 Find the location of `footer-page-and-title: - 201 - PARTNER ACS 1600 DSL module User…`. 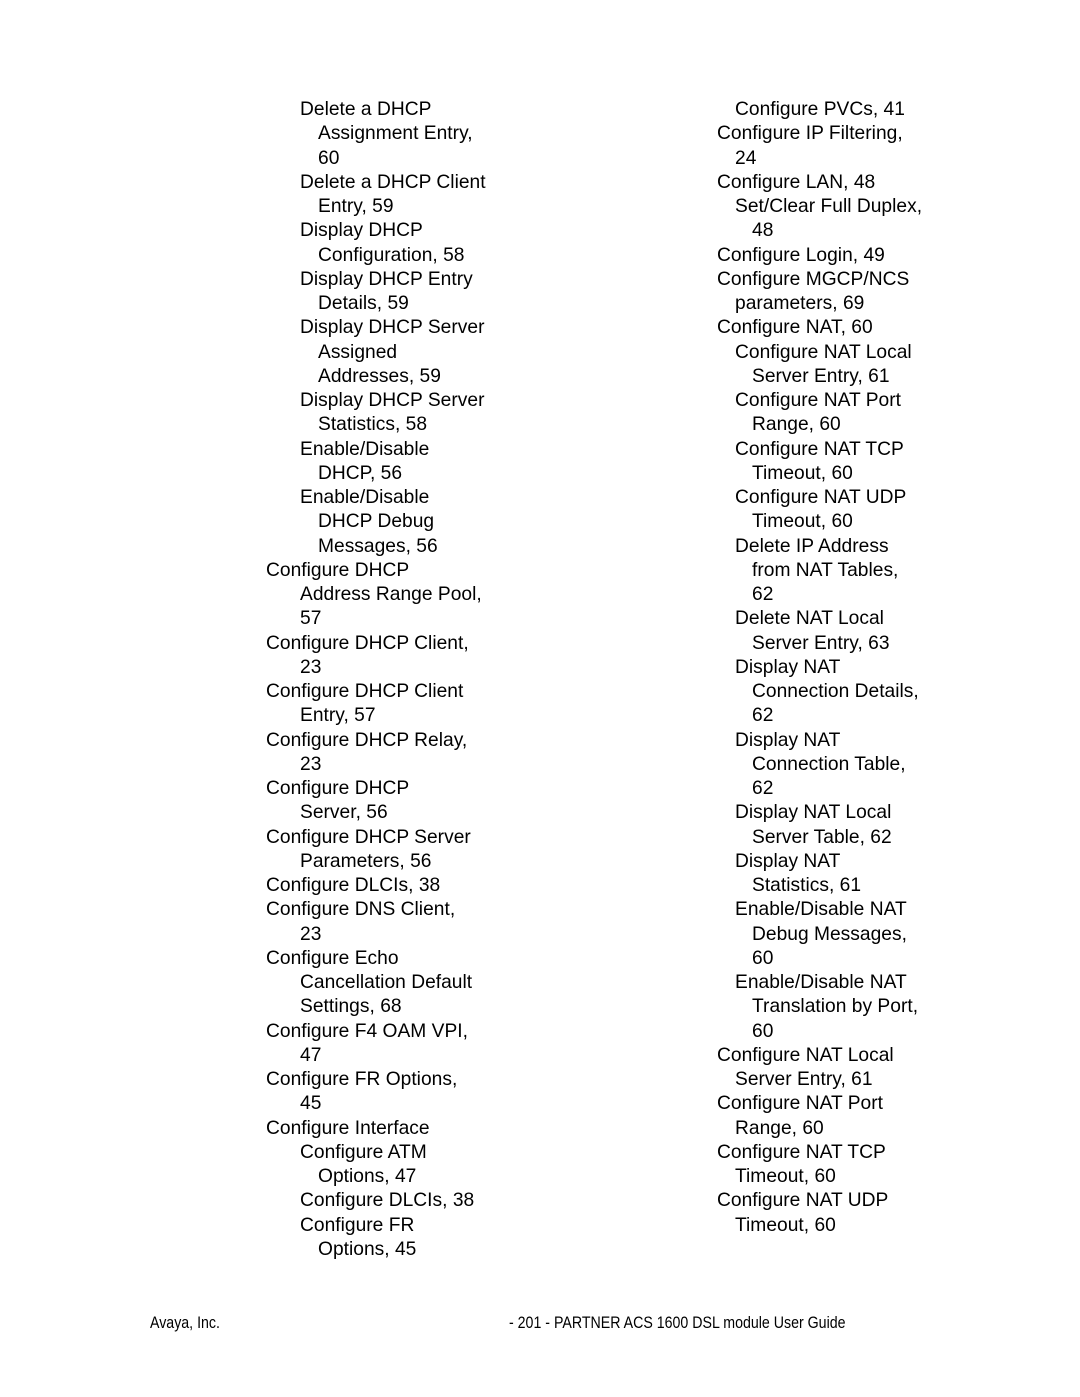

footer-page-and-title: - 201 - PARTNER ACS 1600 DSL module User… is located at coordinates (677, 1323).